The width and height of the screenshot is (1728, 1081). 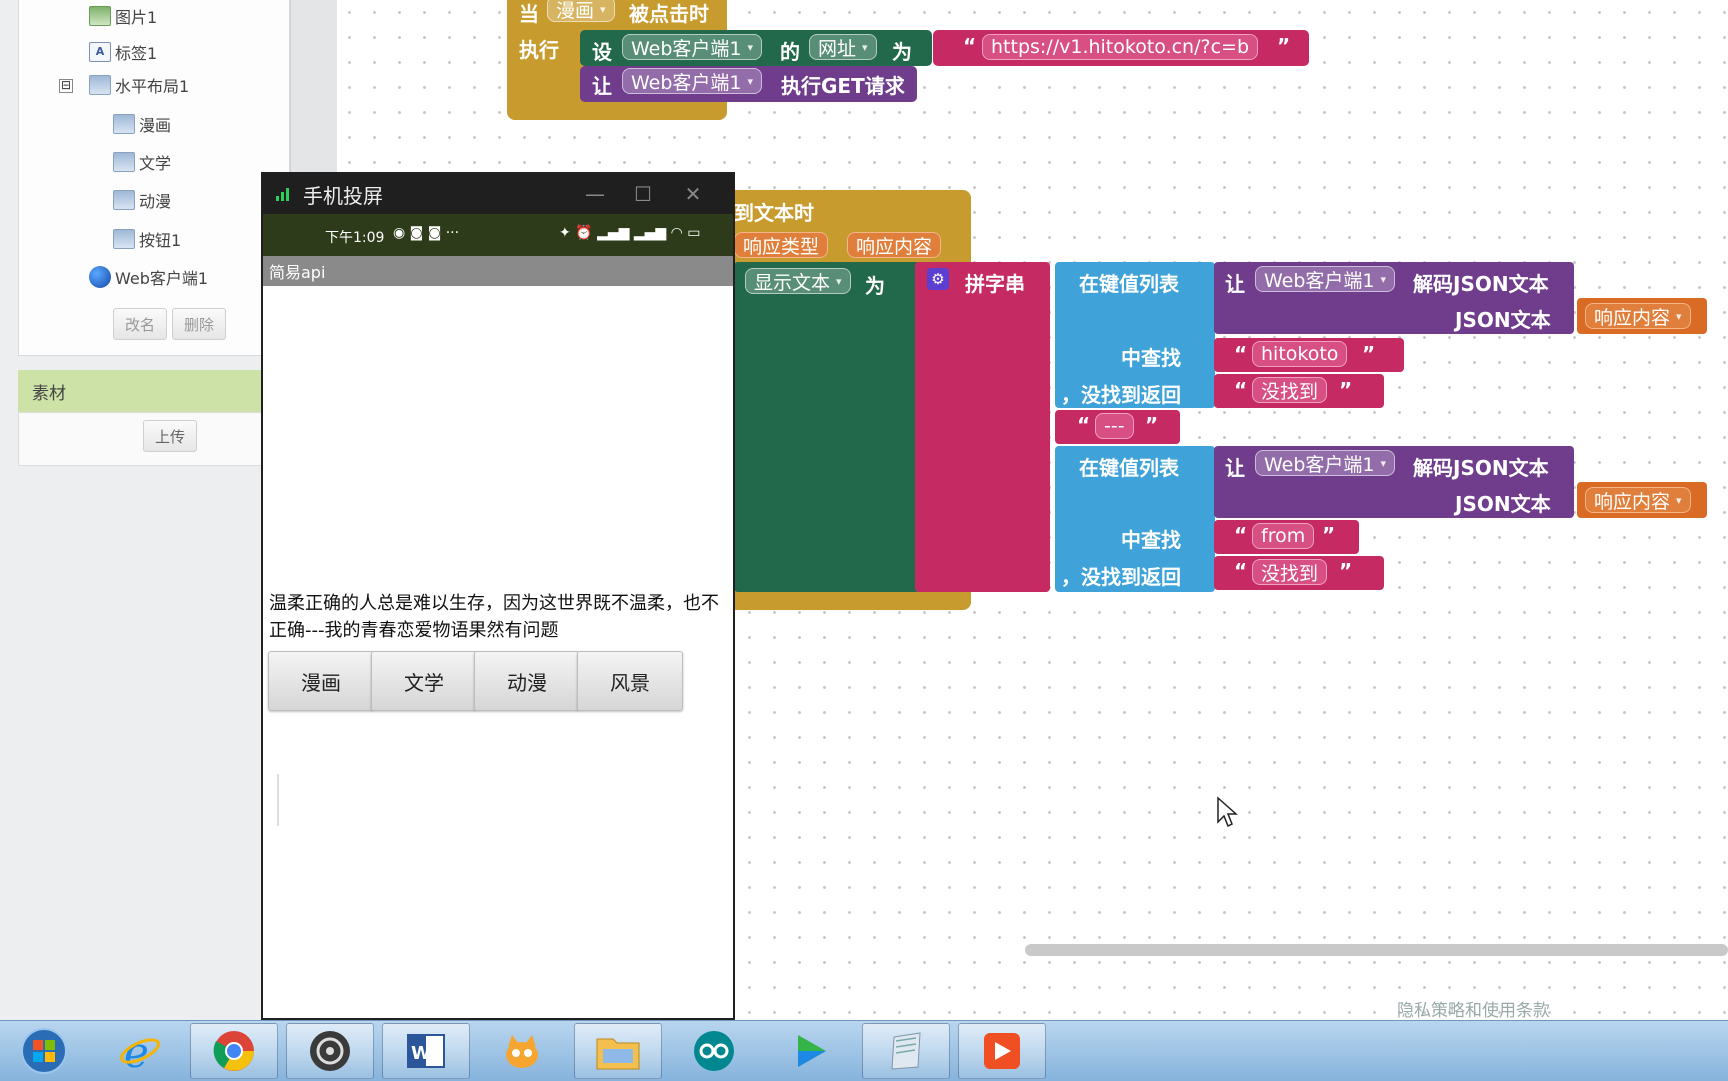 What do you see at coordinates (44, 1051) in the screenshot?
I see `start-orb-icon` at bounding box center [44, 1051].